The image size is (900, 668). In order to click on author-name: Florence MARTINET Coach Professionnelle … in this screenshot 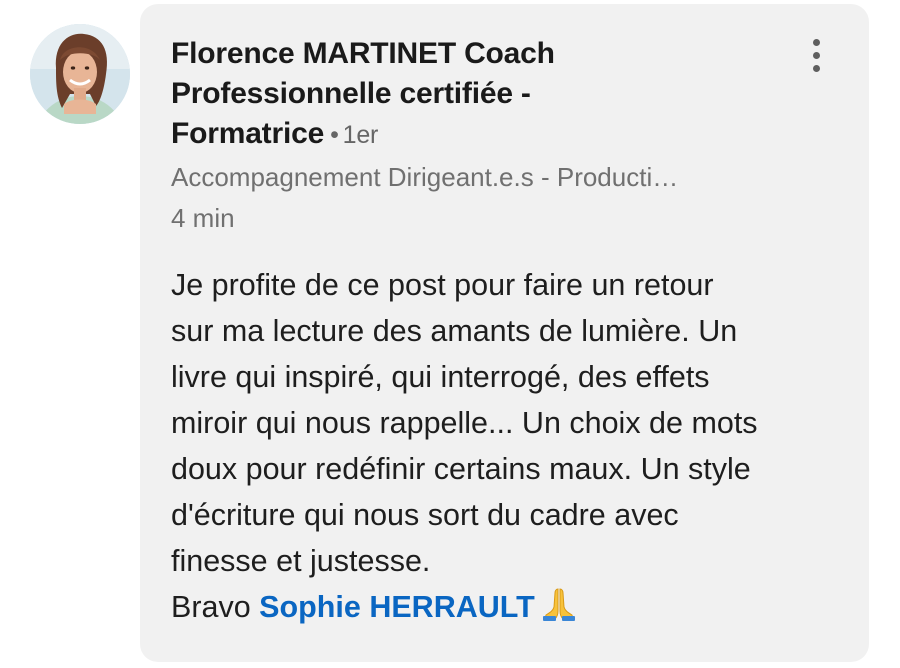, I will do `click(391, 94)`.